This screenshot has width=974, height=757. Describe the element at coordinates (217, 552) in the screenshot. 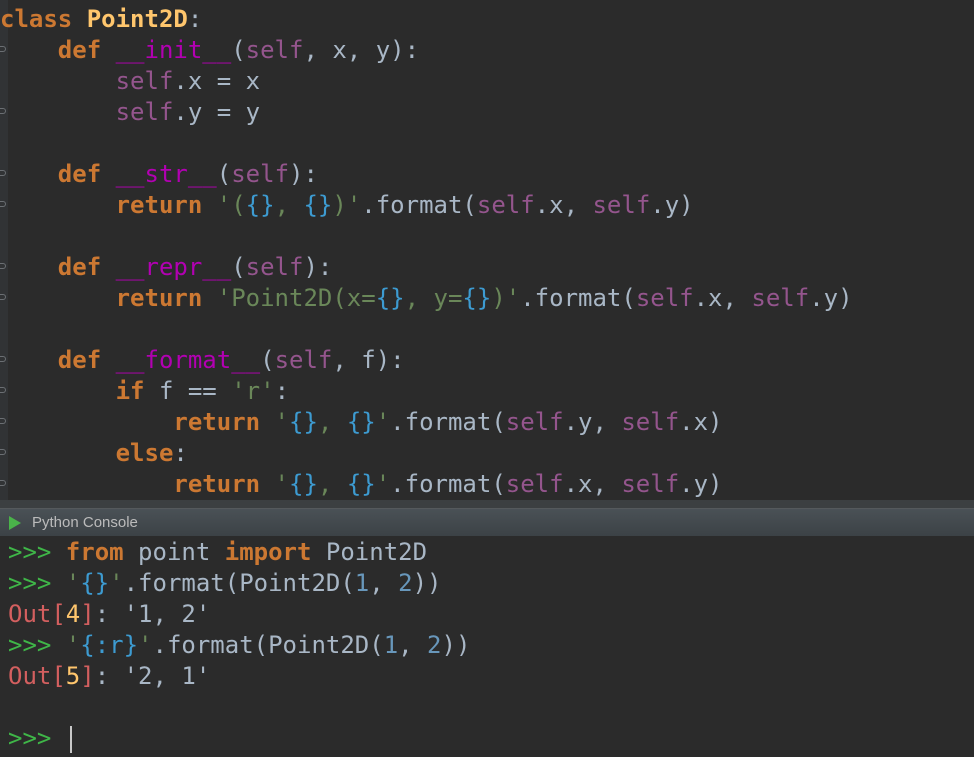

I see `console-line: >>> from point import Point2D` at that location.